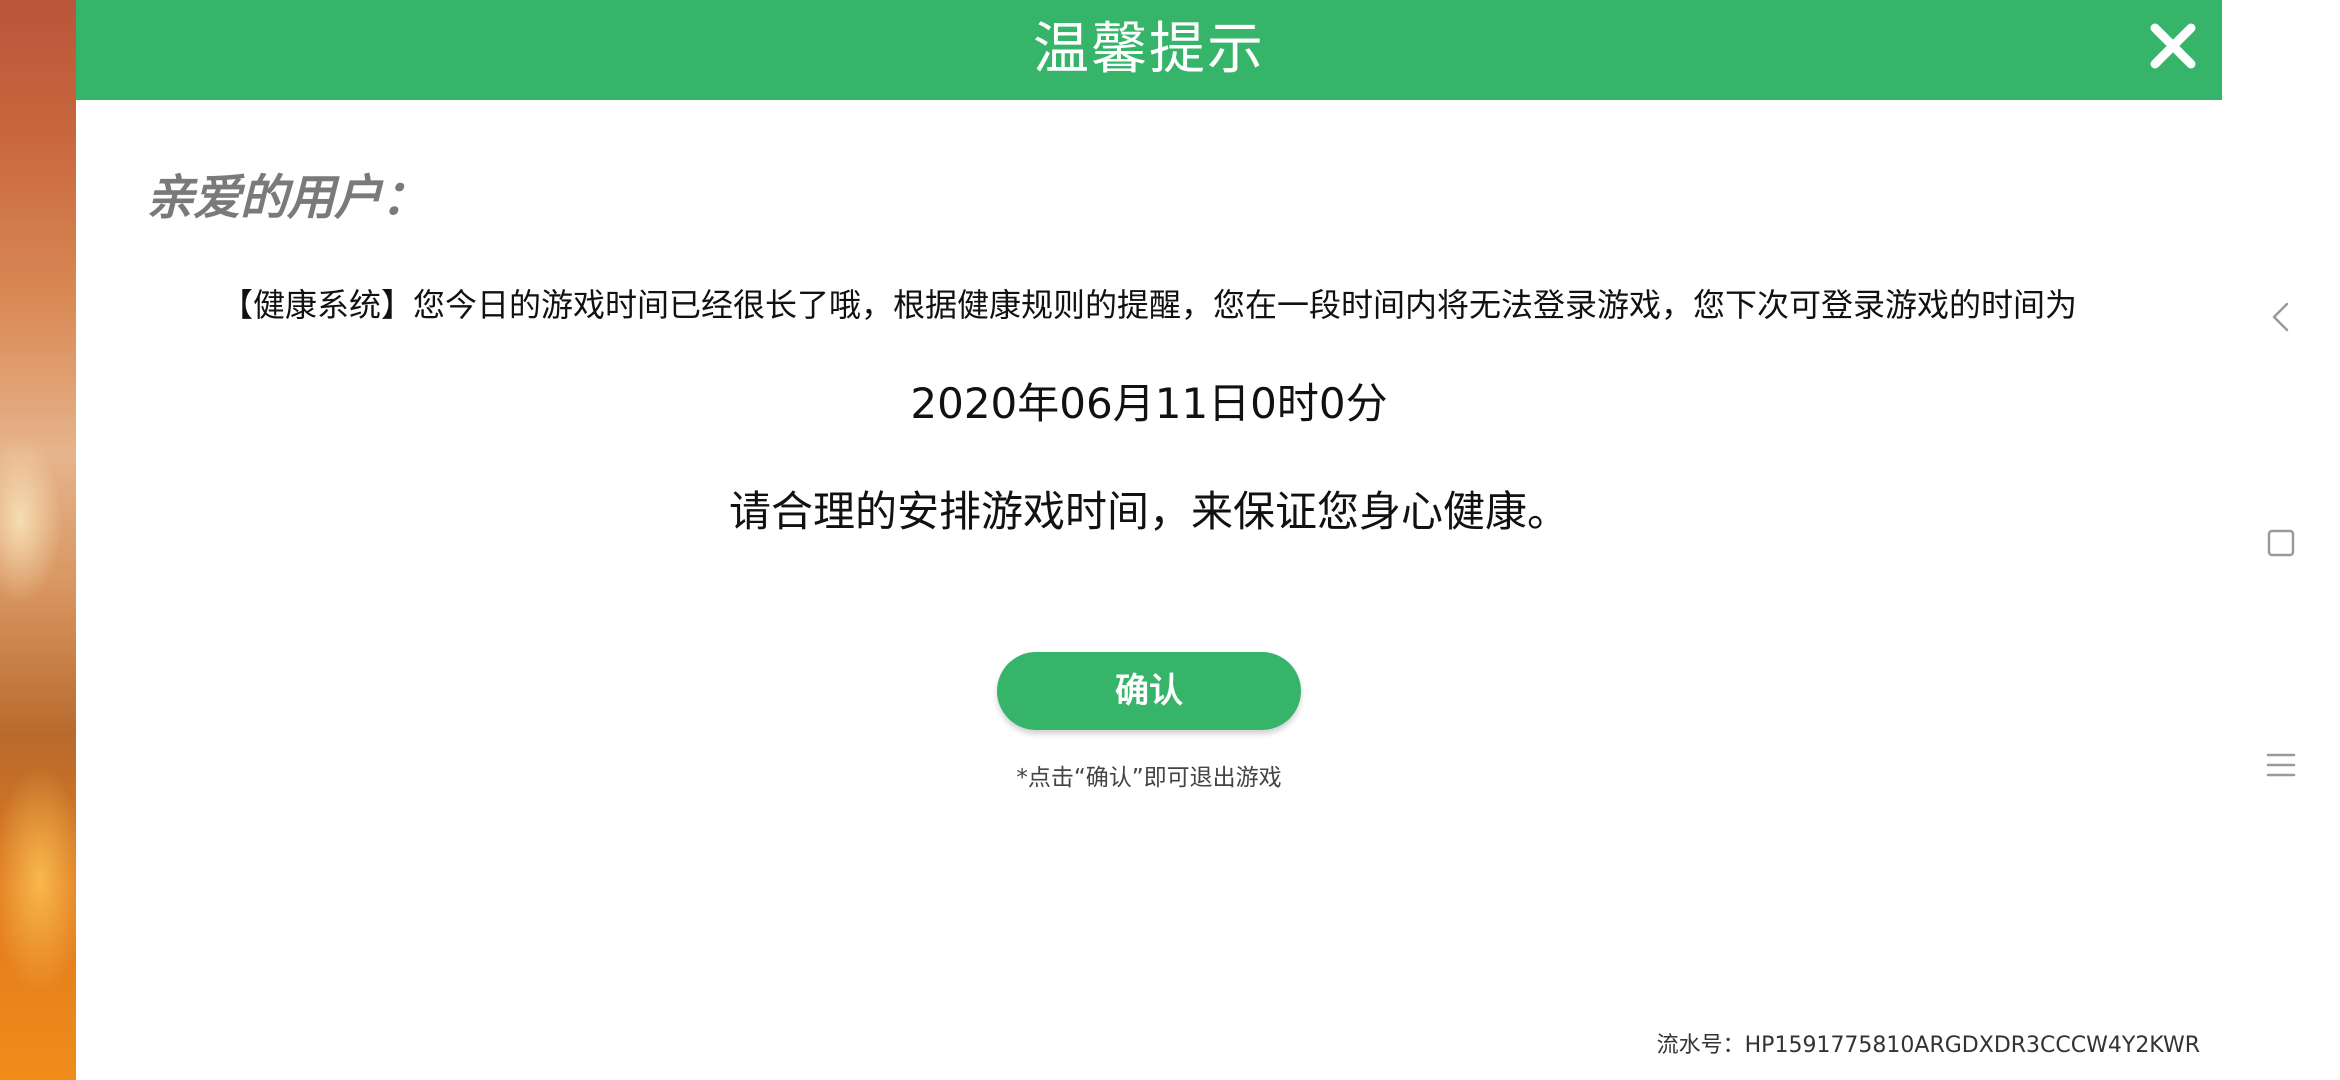 This screenshot has width=2340, height=1080. What do you see at coordinates (1928, 1045) in the screenshot?
I see `serial-number: 流水号：HP1591775810ARGDXDR3CCCW4Y2KWR` at bounding box center [1928, 1045].